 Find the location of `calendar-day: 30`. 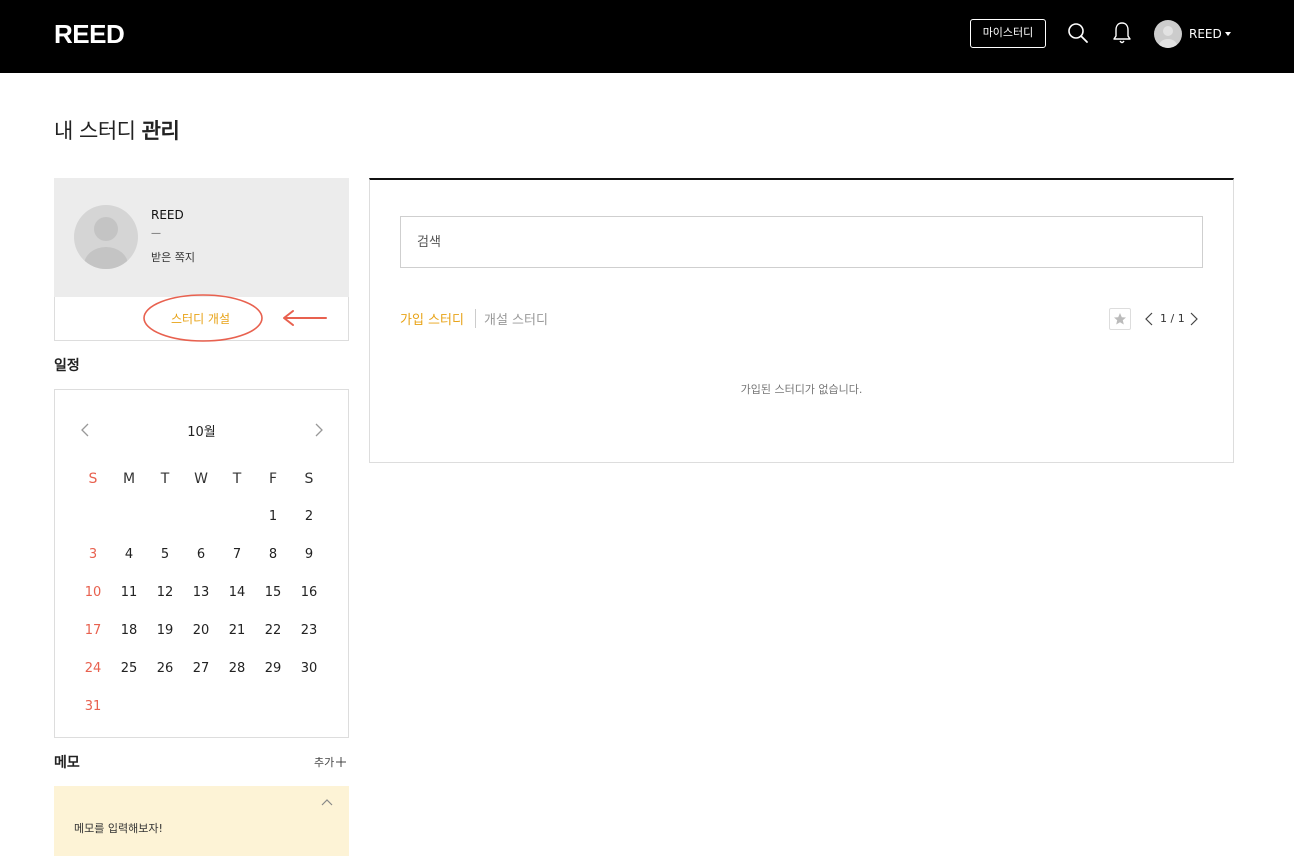

calendar-day: 30 is located at coordinates (309, 669).